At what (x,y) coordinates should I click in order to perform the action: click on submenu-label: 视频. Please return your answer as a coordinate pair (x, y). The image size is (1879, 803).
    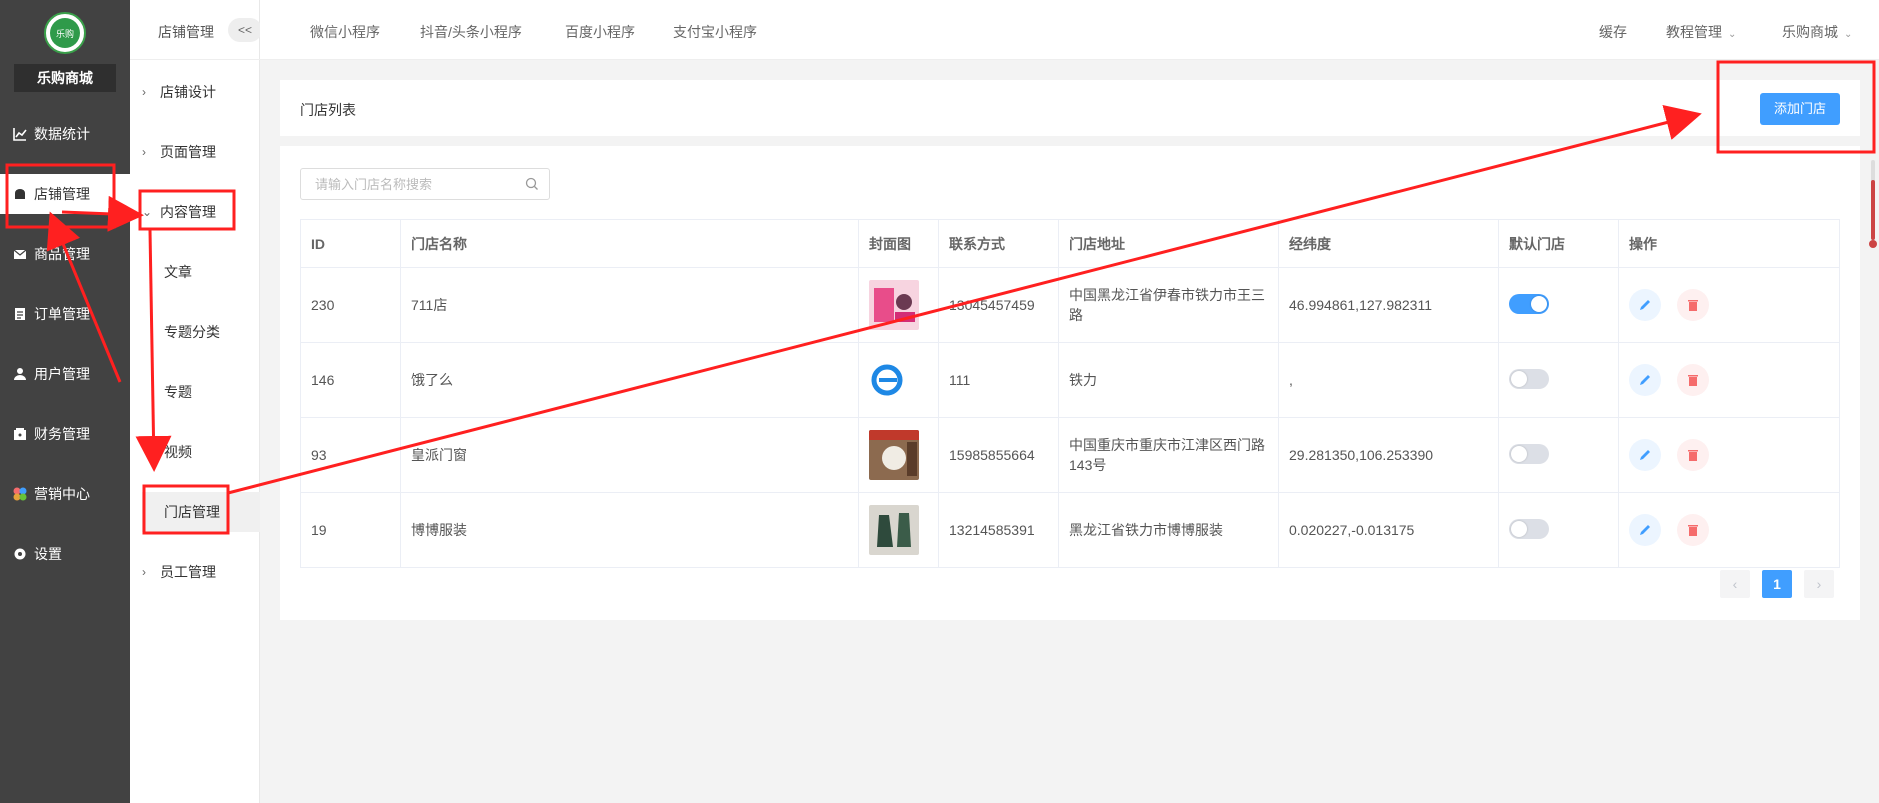
    Looking at the image, I should click on (178, 452).